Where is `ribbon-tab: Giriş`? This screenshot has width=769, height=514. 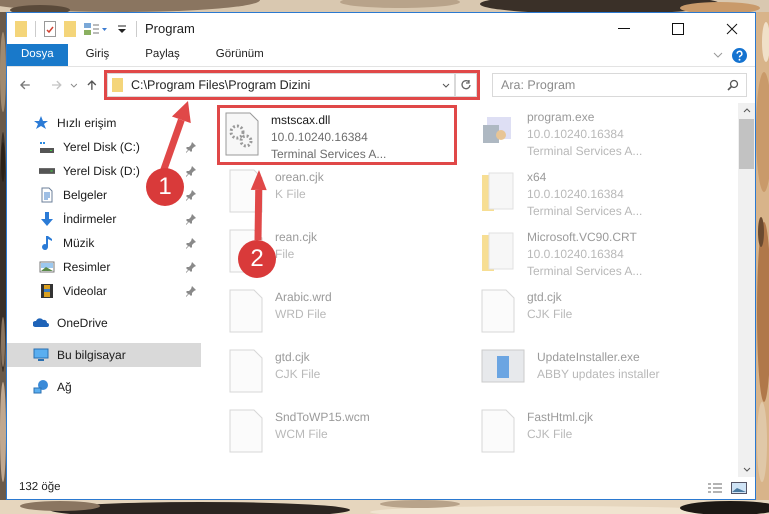
ribbon-tab: Giriş is located at coordinates (98, 55).